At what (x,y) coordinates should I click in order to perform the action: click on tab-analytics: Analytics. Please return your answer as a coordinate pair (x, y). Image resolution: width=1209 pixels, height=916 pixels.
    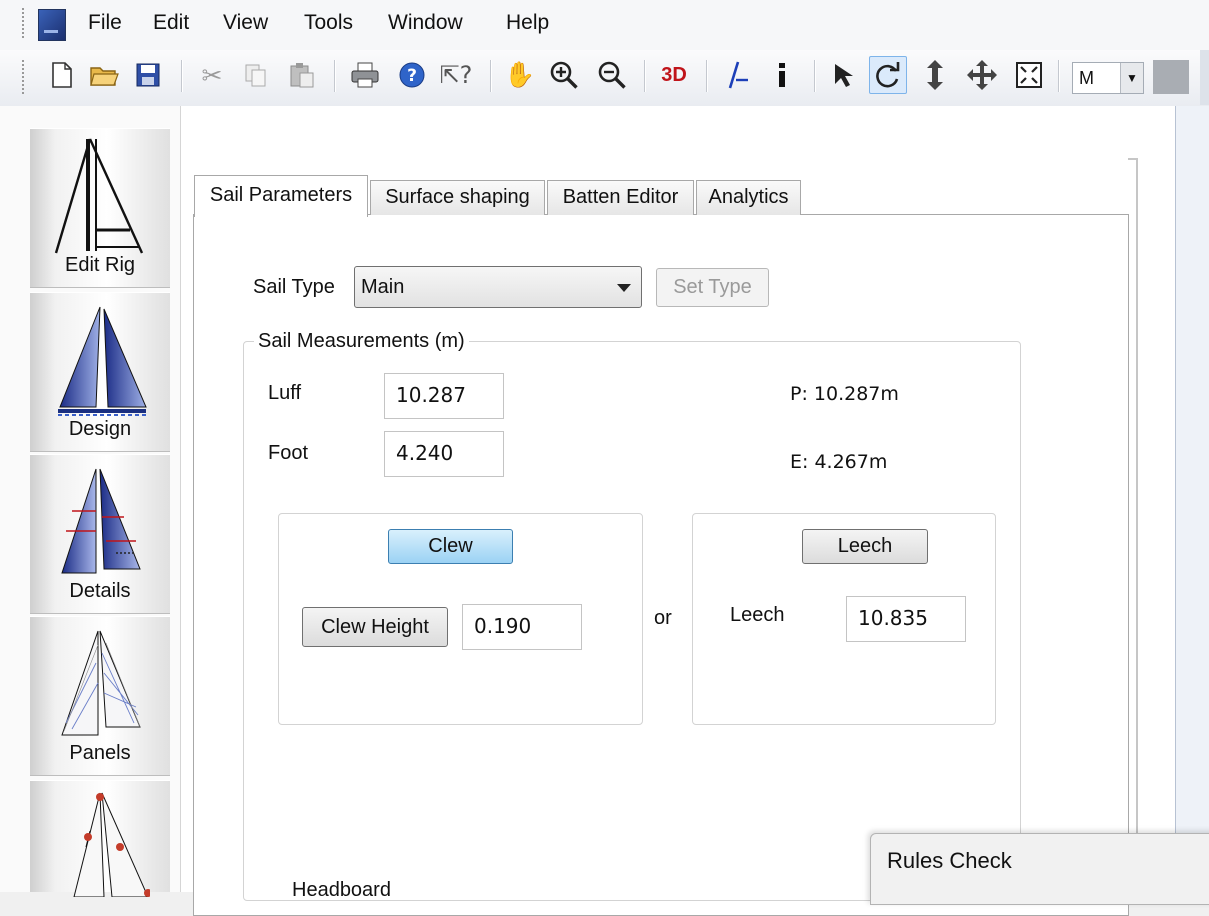
    Looking at the image, I should click on (748, 197).